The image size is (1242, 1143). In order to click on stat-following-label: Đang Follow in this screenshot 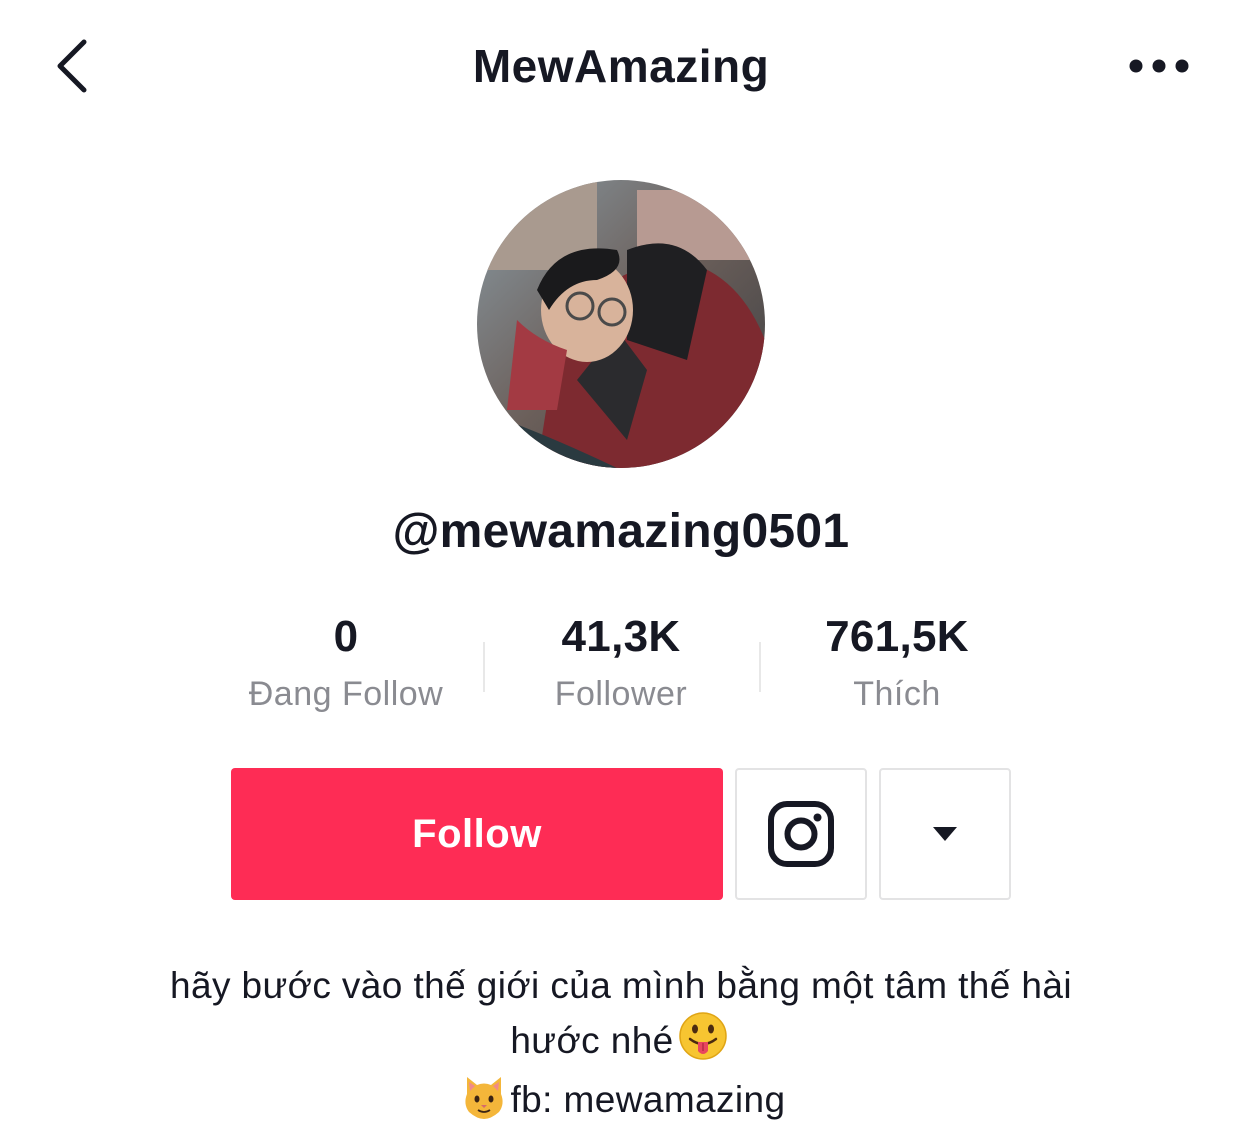, I will do `click(346, 694)`.